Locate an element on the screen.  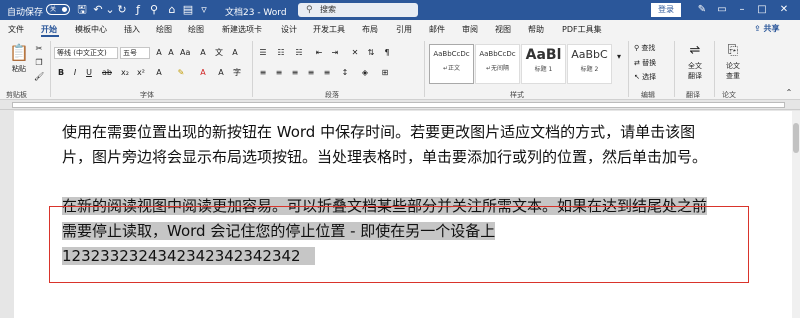
tab-layout: 布局 is located at coordinates (370, 29).